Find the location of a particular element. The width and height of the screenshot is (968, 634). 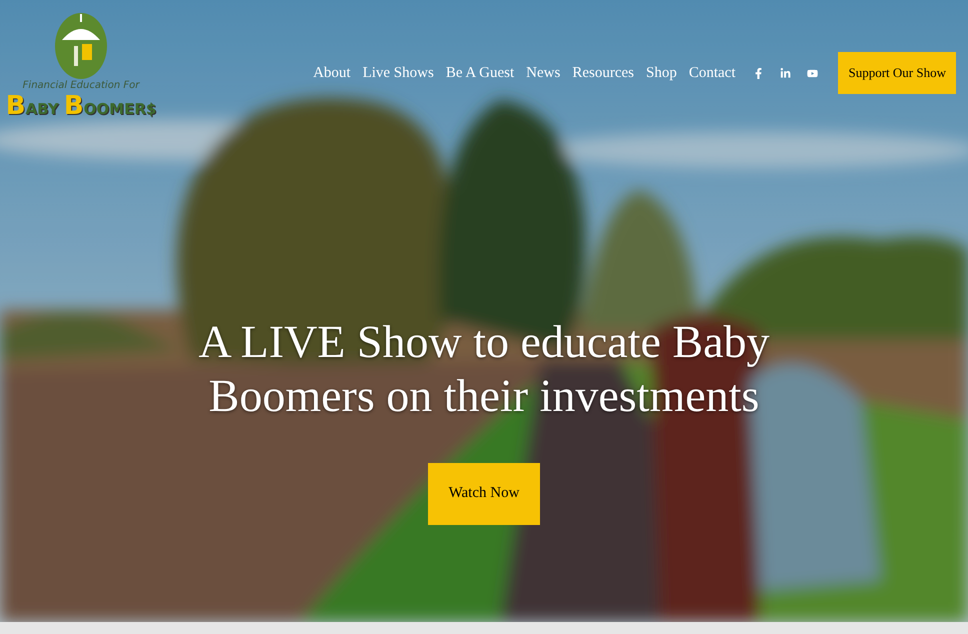

nav-link: Contact is located at coordinates (712, 73).